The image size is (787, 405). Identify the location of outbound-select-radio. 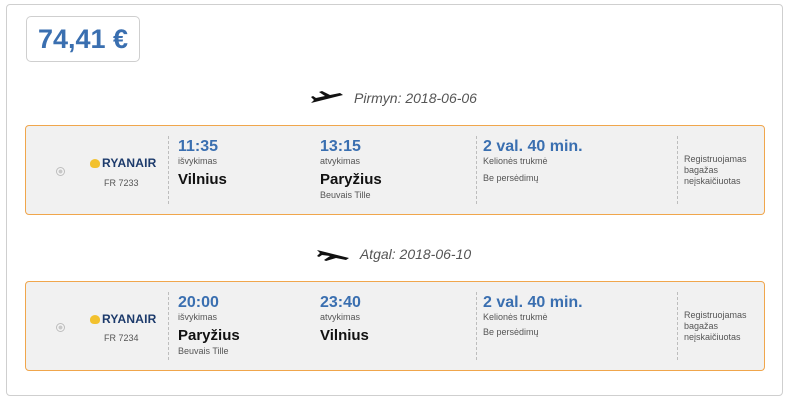
(60, 171).